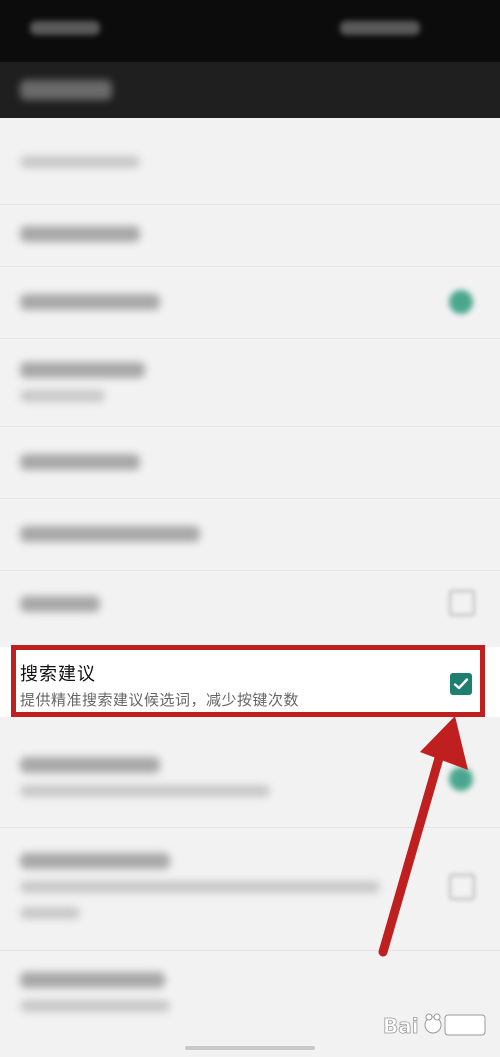 The height and width of the screenshot is (1057, 500). Describe the element at coordinates (380, 28) in the screenshot. I see `status-bar-indicators-blurred` at that location.